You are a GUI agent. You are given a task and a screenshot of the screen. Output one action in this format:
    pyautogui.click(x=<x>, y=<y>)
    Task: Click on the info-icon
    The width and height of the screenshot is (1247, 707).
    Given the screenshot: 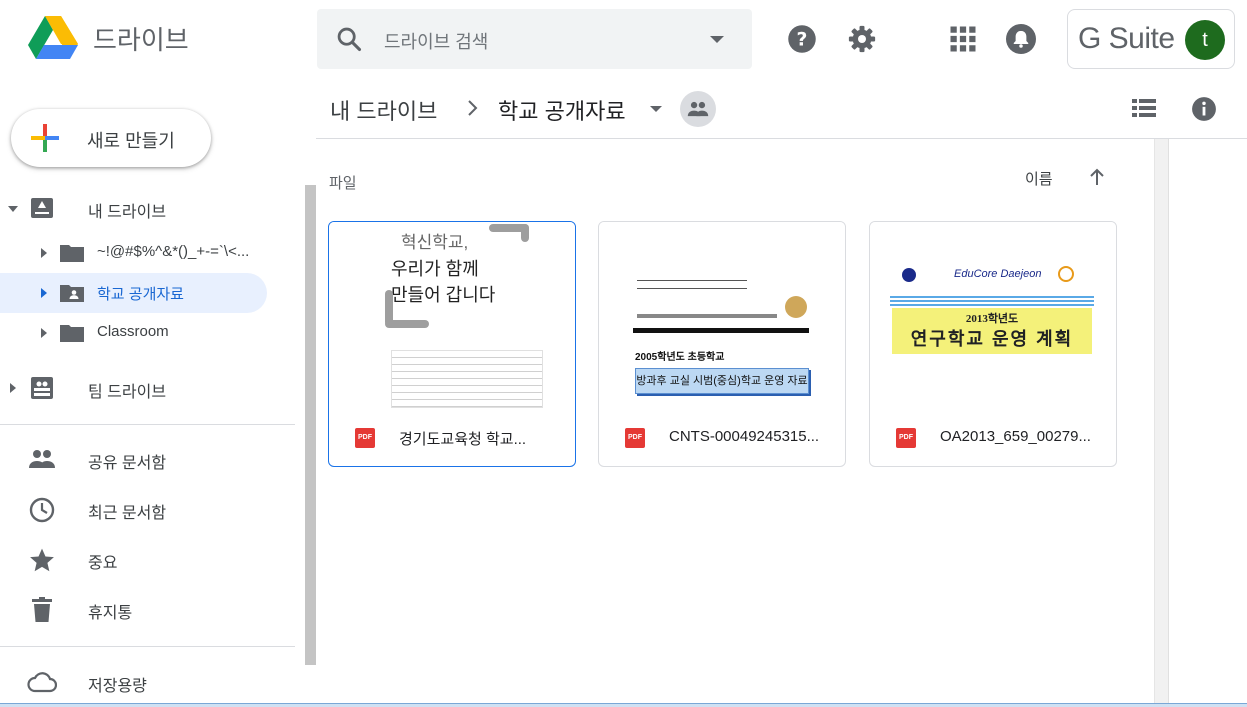 What is the action you would take?
    pyautogui.click(x=1204, y=109)
    